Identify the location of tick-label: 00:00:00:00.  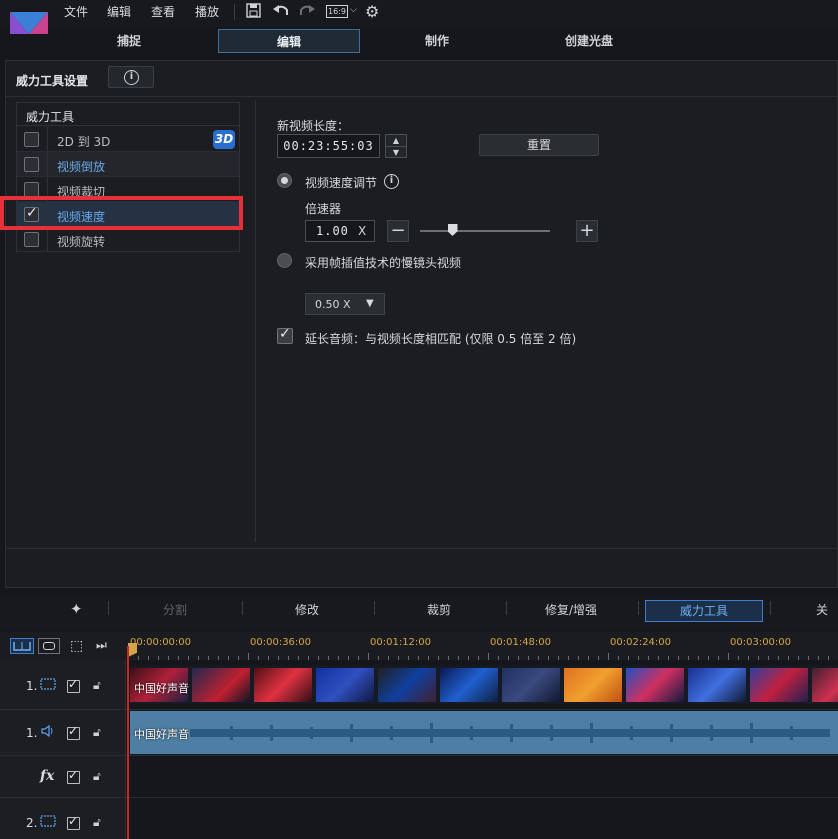
(161, 642).